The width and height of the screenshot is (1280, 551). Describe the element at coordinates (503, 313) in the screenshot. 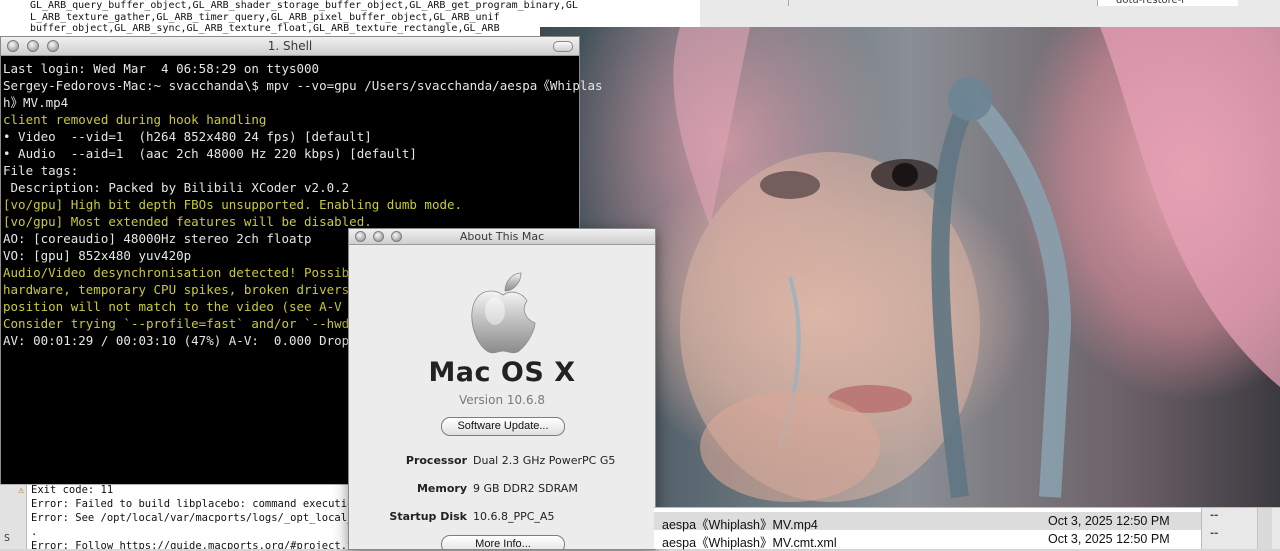

I see `apple-logo-icon` at that location.